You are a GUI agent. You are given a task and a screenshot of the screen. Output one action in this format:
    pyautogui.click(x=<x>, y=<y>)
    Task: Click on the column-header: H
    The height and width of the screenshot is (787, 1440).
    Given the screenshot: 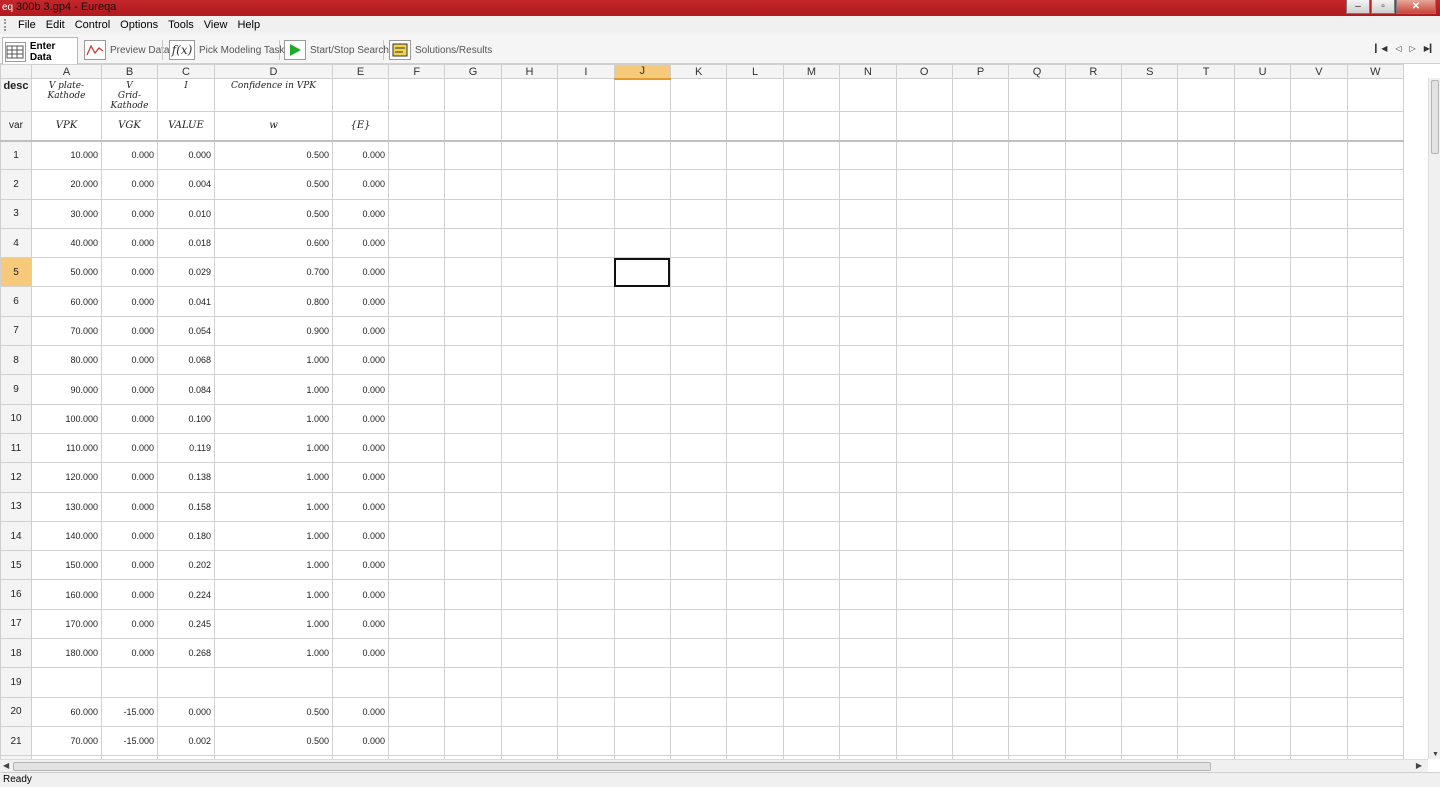 What is the action you would take?
    pyautogui.click(x=529, y=71)
    